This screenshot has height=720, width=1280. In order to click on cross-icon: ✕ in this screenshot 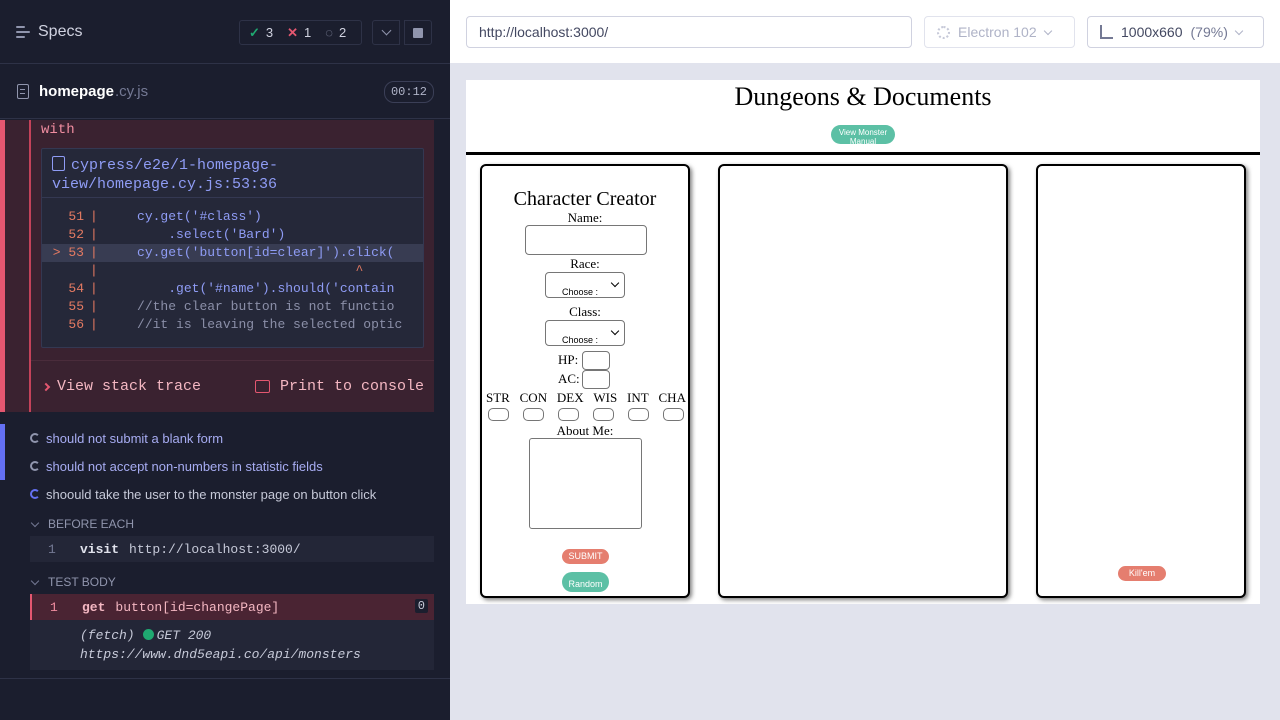, I will do `click(293, 32)`.